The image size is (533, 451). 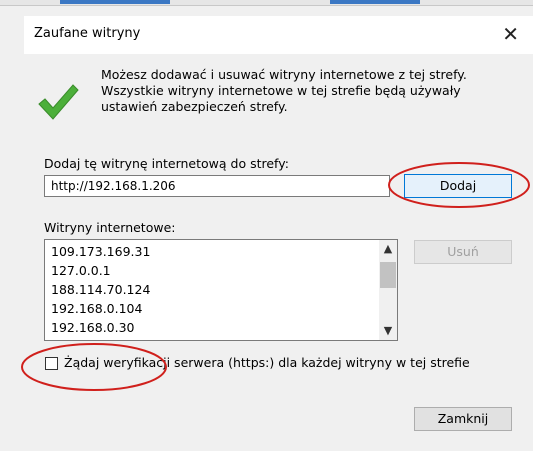 I want to click on https-checkbox, so click(x=51, y=363).